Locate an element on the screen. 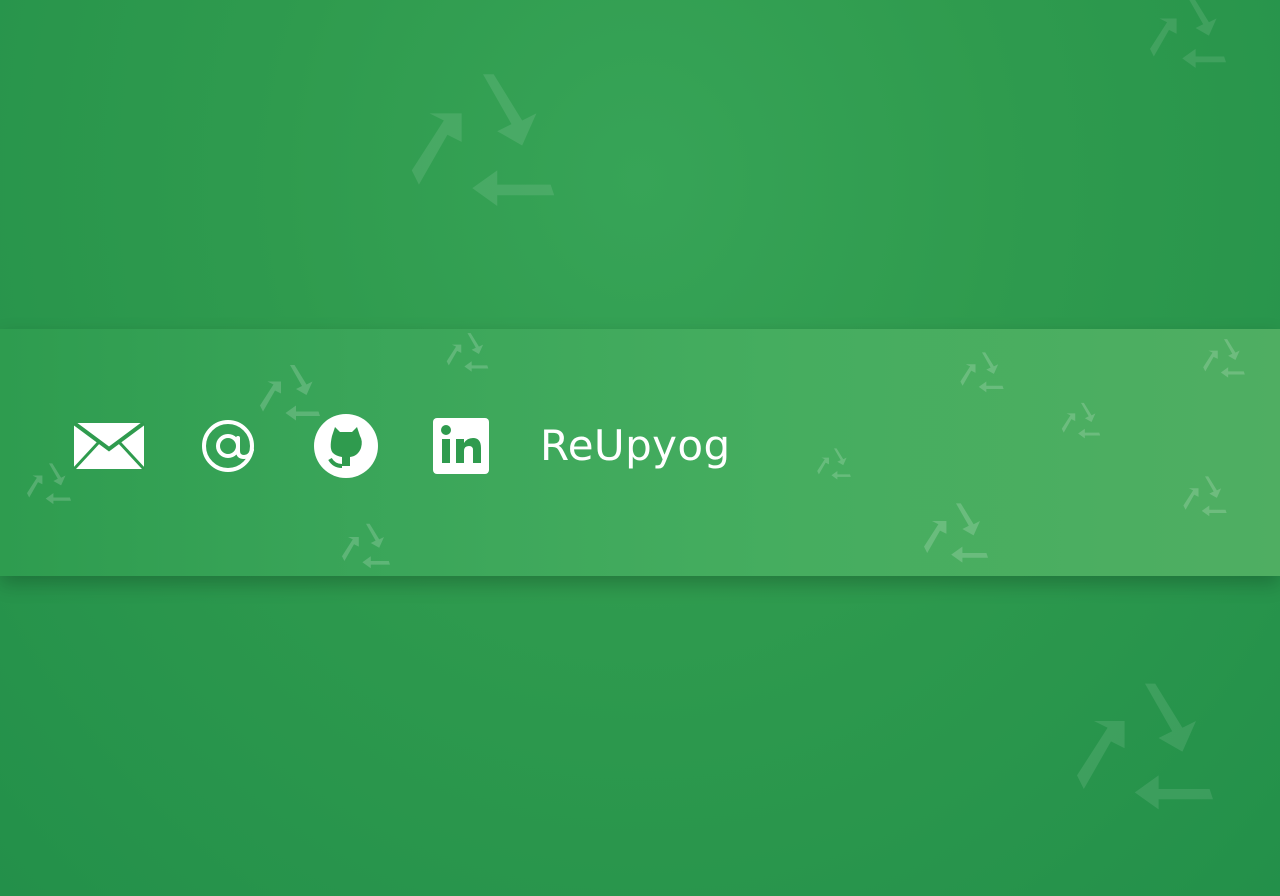 The height and width of the screenshot is (896, 1280). brand-link: ReUpyog is located at coordinates (635, 446).